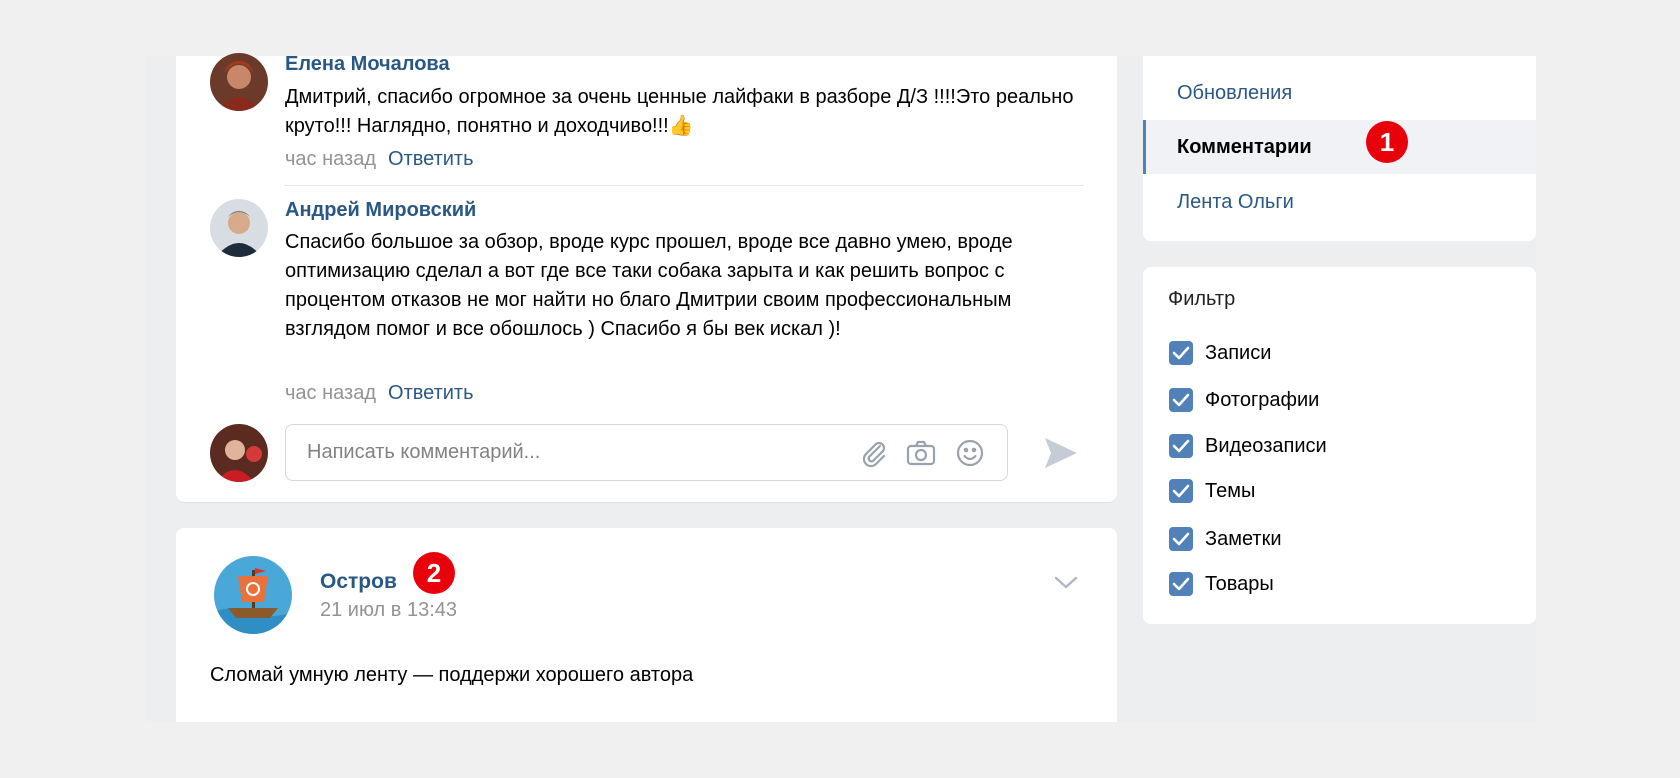 The image size is (1680, 778). Describe the element at coordinates (358, 582) in the screenshot. I see `post-author: Остров` at that location.